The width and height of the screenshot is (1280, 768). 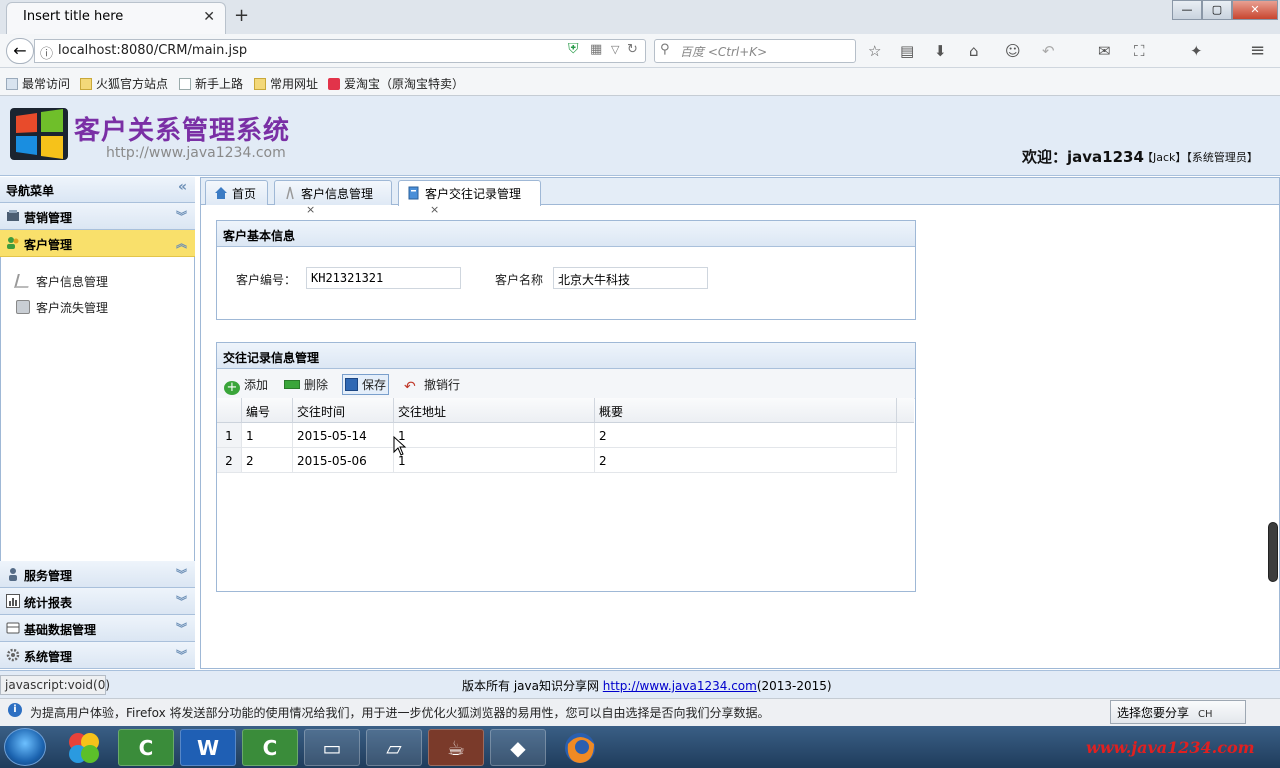 I want to click on taskbar-camtasia-2: C, so click(x=270, y=747).